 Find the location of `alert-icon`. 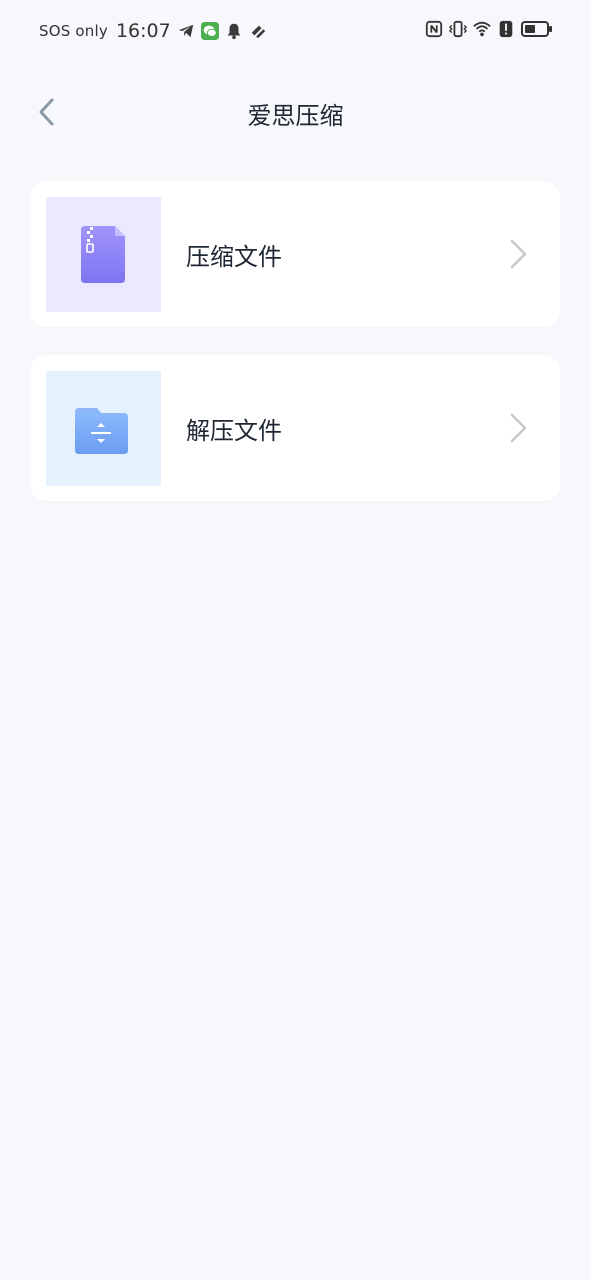

alert-icon is located at coordinates (506, 29).